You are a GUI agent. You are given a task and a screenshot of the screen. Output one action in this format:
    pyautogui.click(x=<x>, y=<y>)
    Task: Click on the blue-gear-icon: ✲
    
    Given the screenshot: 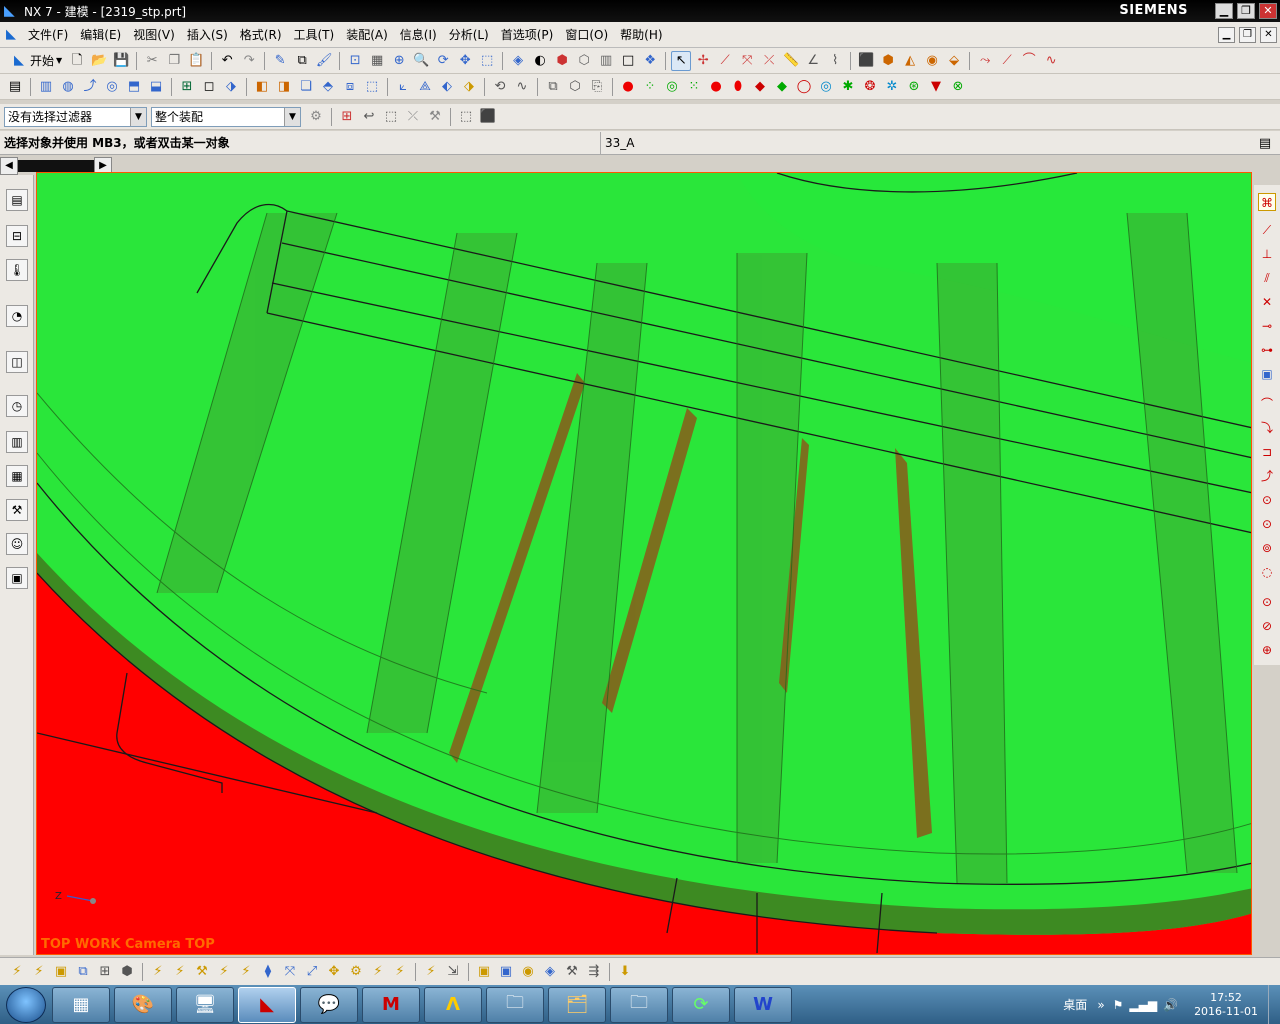 What is the action you would take?
    pyautogui.click(x=892, y=87)
    